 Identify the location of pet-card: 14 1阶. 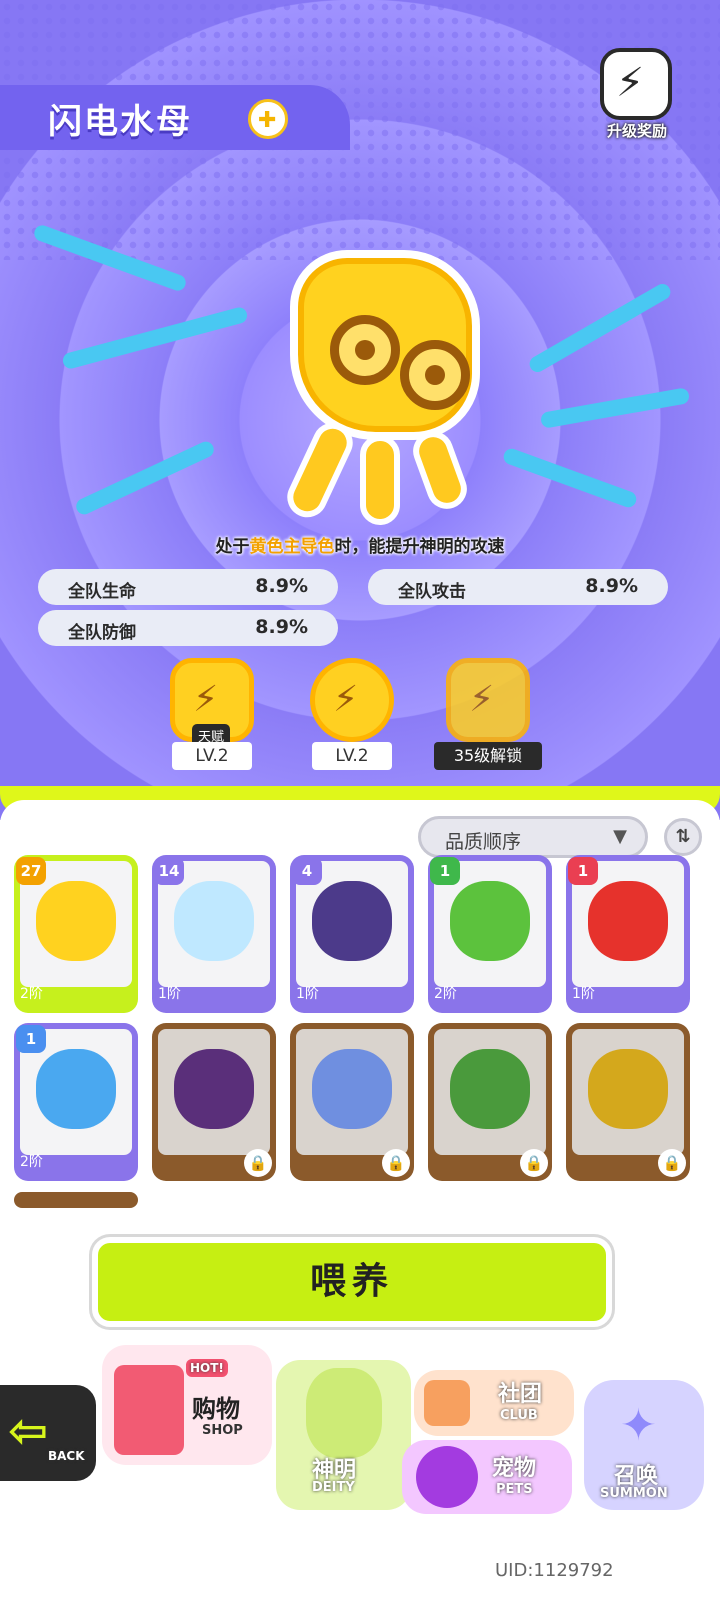
(214, 934).